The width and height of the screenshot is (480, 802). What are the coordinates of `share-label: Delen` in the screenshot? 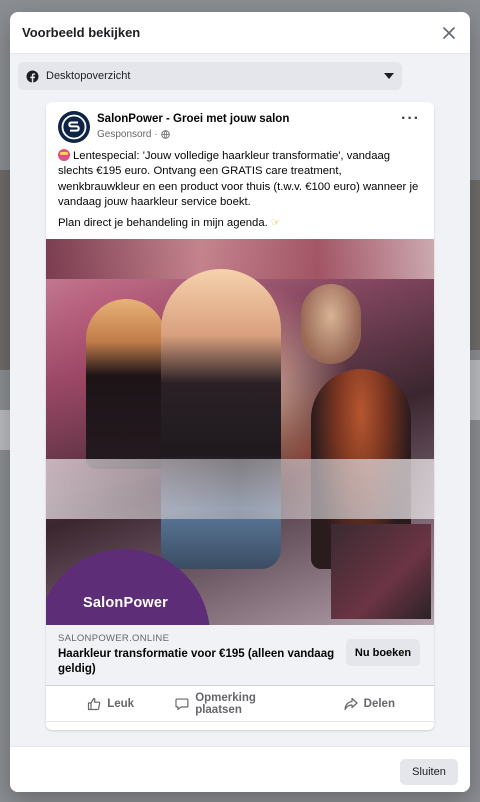 It's located at (379, 703).